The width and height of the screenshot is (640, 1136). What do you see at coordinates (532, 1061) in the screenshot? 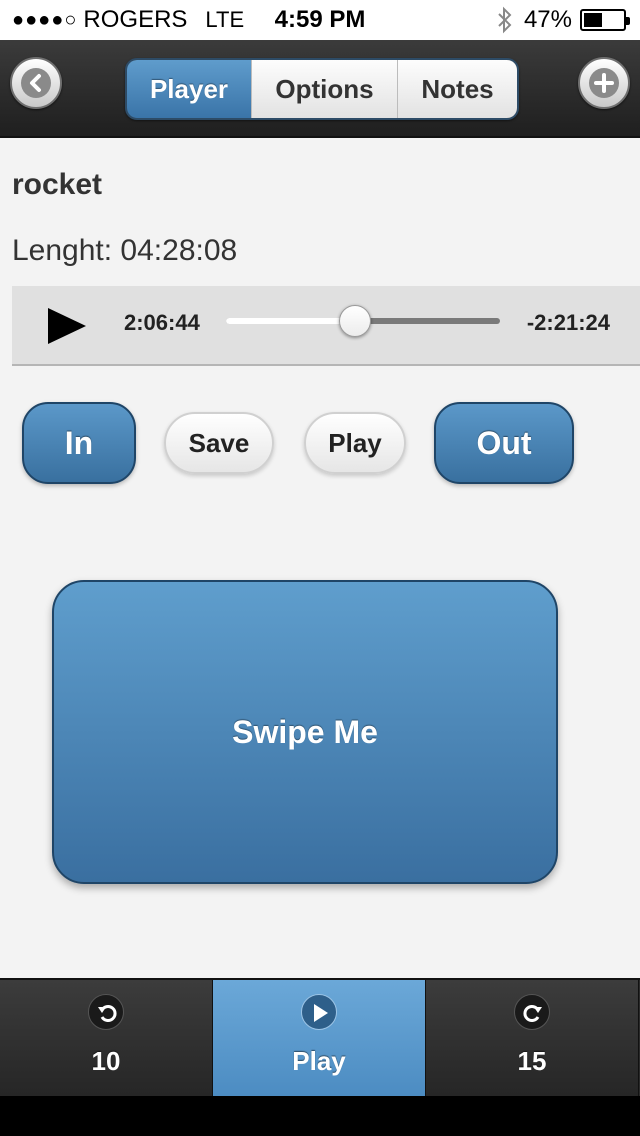
I see `forward-label: 15` at bounding box center [532, 1061].